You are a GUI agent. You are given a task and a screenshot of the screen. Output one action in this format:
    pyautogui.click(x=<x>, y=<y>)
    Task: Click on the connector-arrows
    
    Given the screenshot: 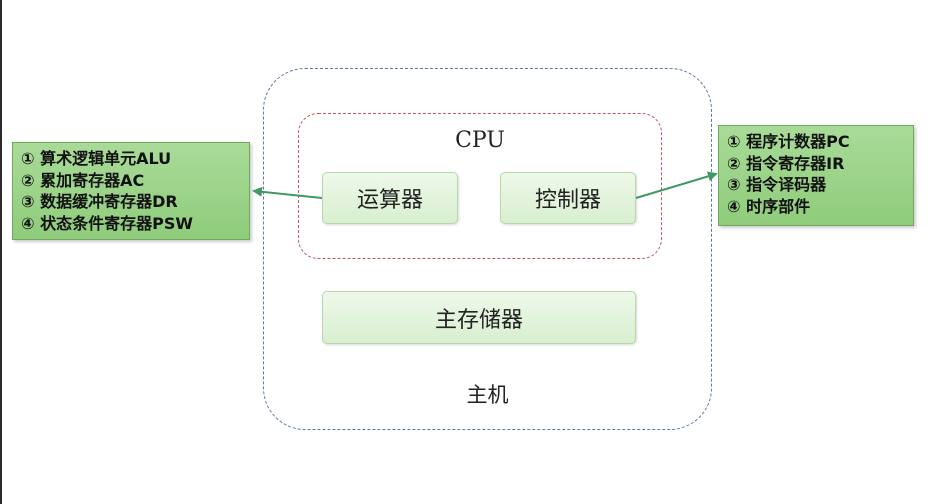 What is the action you would take?
    pyautogui.click(x=485, y=185)
    